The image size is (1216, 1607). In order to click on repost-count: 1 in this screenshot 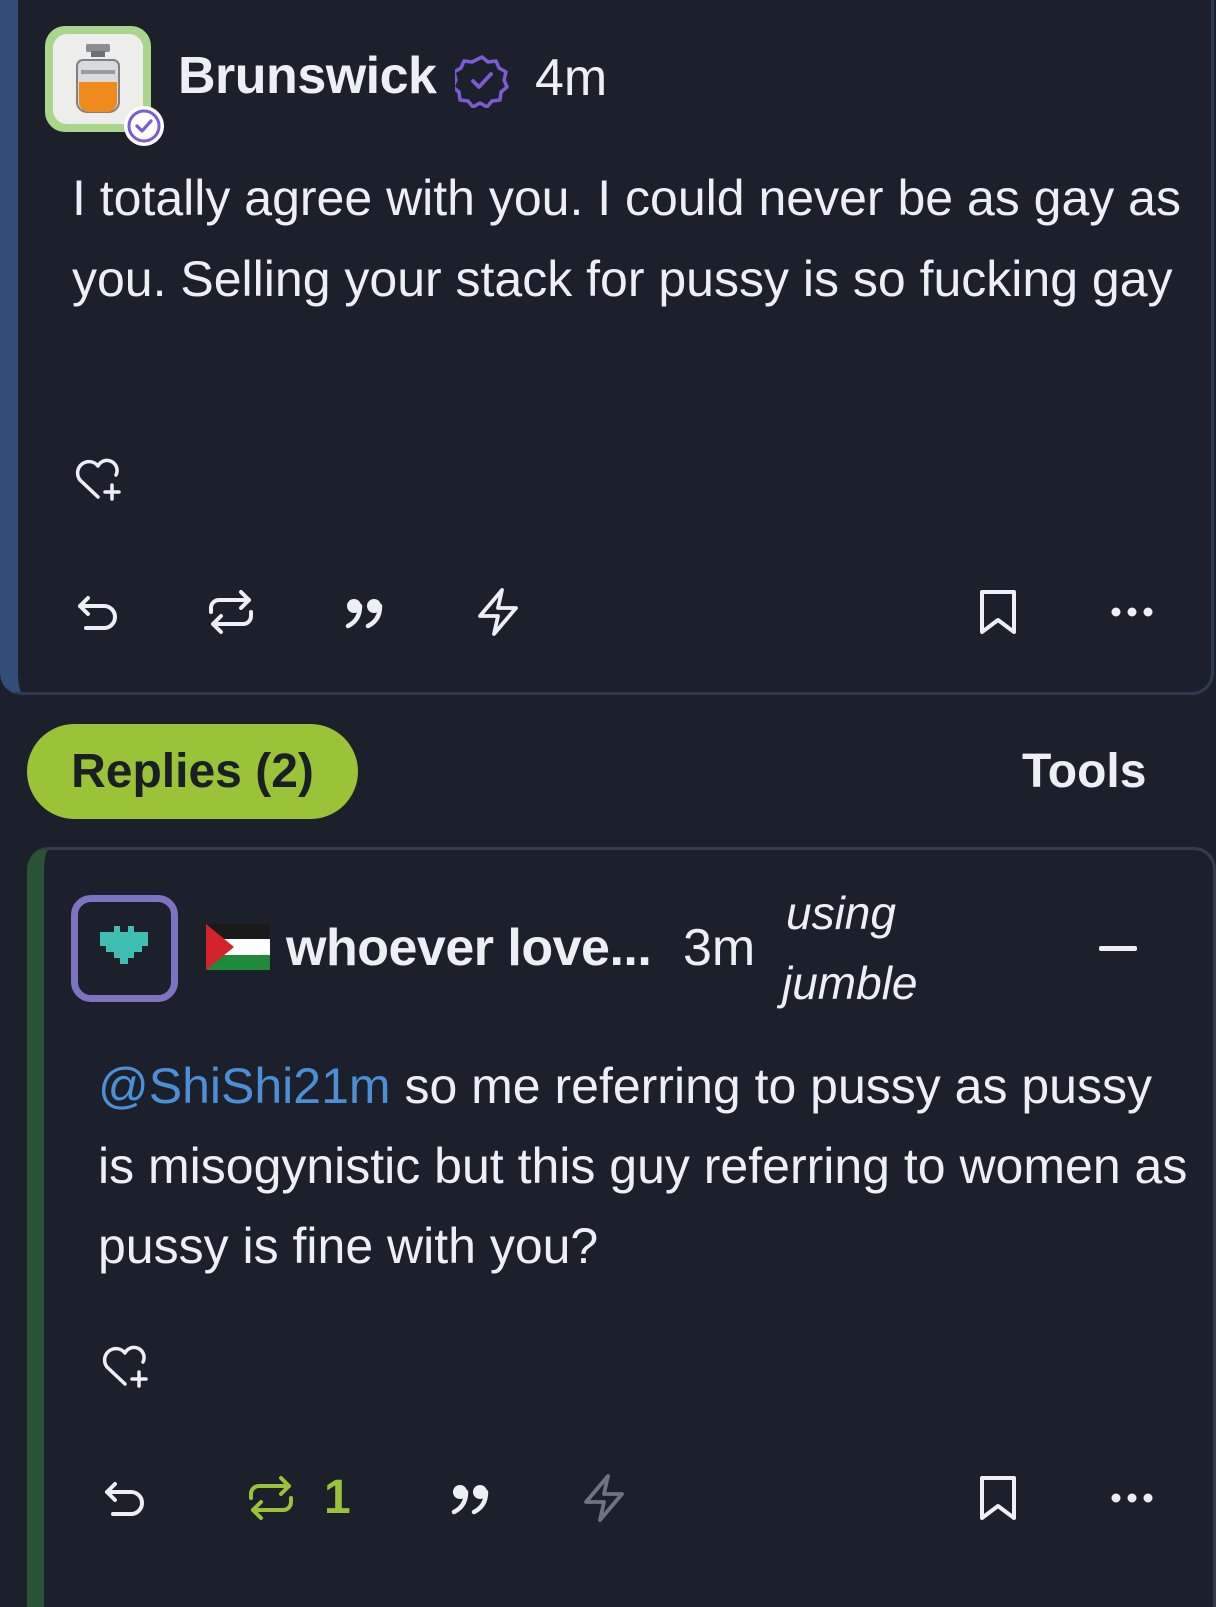, I will do `click(337, 1497)`.